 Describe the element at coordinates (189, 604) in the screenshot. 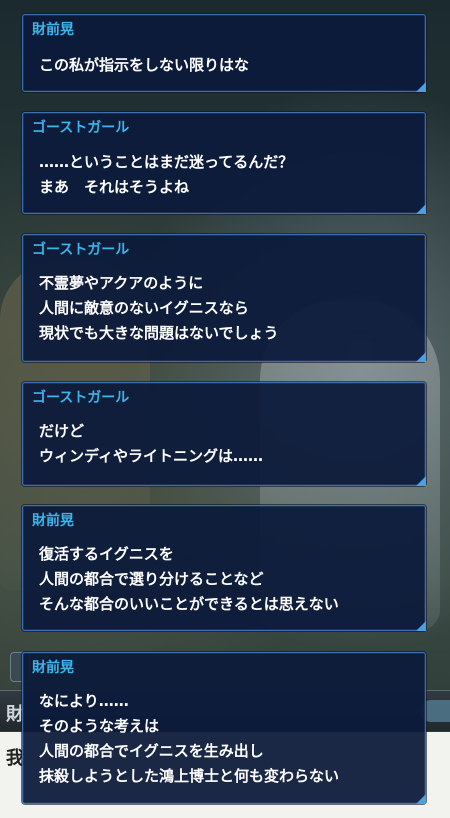

I see `dialogue-line: そんな都合のいいことができるとは思えない` at that location.